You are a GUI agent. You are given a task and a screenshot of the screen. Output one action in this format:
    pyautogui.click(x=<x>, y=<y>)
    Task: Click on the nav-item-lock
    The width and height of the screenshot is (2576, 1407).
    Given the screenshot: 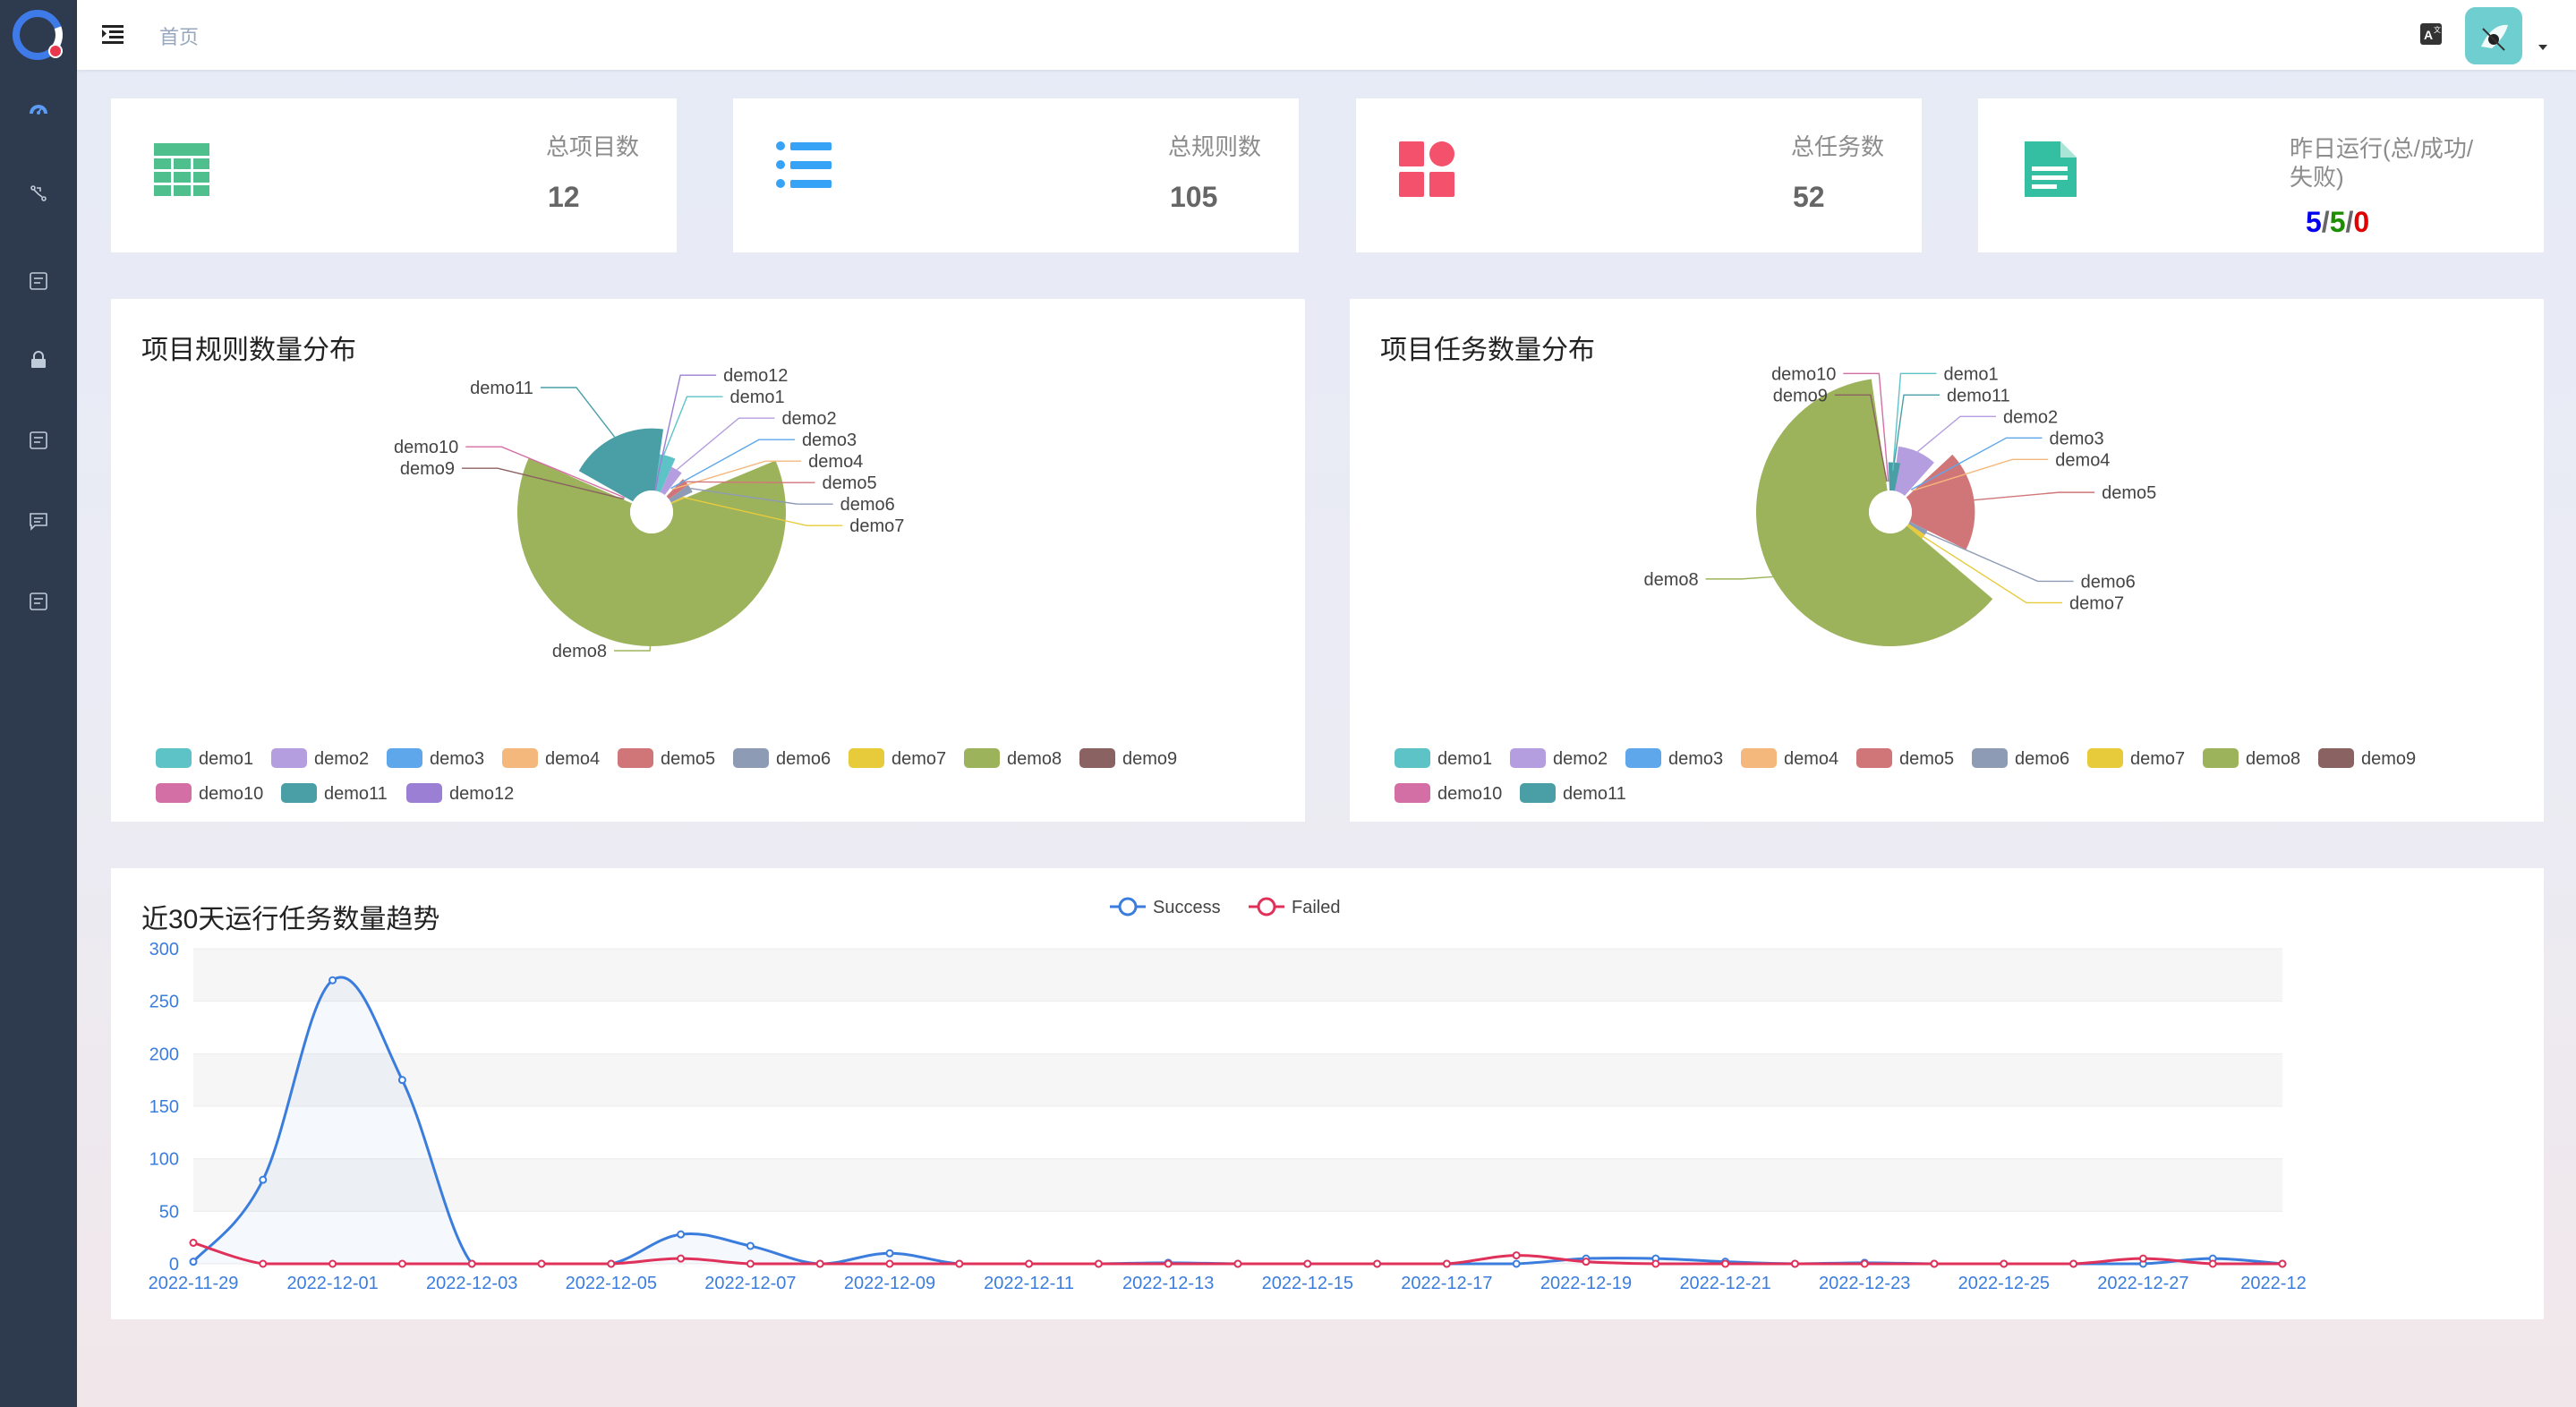 What is the action you would take?
    pyautogui.click(x=38, y=360)
    